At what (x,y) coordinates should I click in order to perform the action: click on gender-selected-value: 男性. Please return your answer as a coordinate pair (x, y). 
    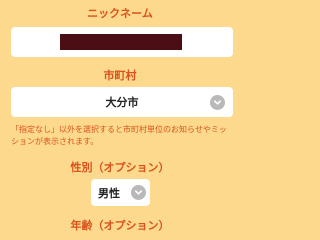
    Looking at the image, I should click on (109, 193).